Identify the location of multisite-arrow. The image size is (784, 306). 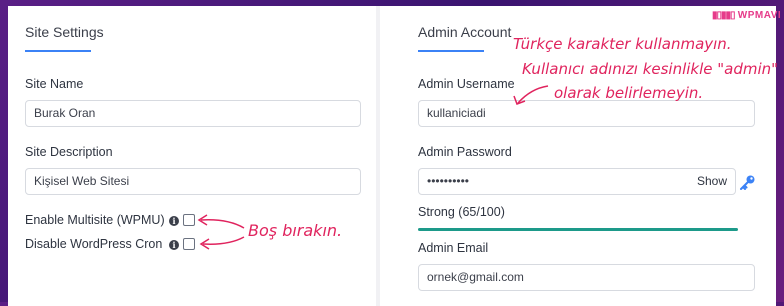
(222, 224).